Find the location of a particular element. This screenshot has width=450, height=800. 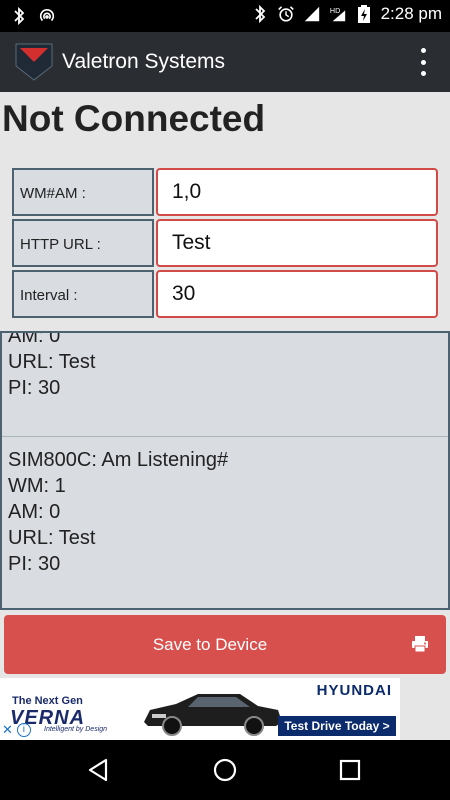

connection-status: Not Connected is located at coordinates (134, 118).